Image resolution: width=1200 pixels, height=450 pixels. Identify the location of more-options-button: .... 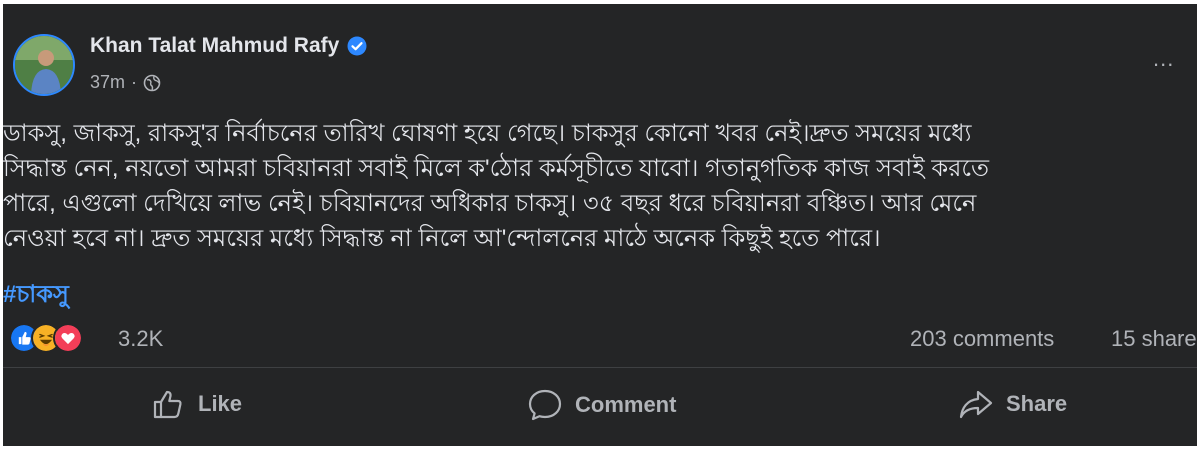
(1163, 59).